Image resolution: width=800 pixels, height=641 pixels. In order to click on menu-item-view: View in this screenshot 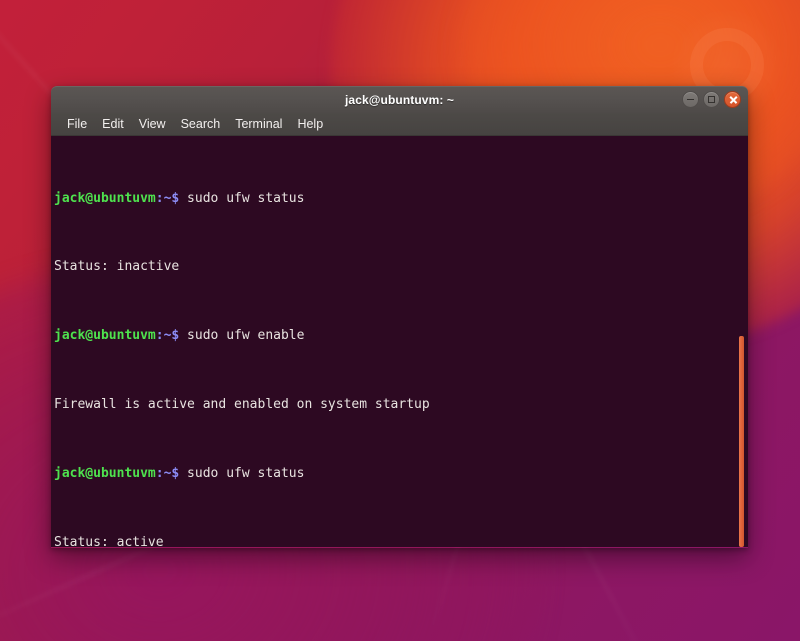, I will do `click(153, 124)`.